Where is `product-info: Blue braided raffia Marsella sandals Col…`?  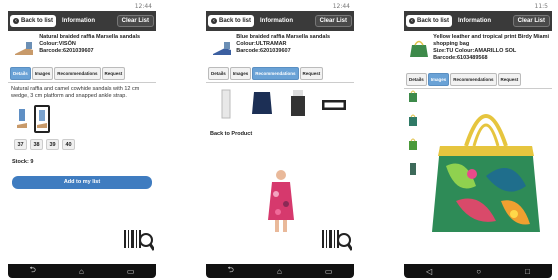 product-info: Blue braided raffia Marsella sandals Col… is located at coordinates (293, 48).